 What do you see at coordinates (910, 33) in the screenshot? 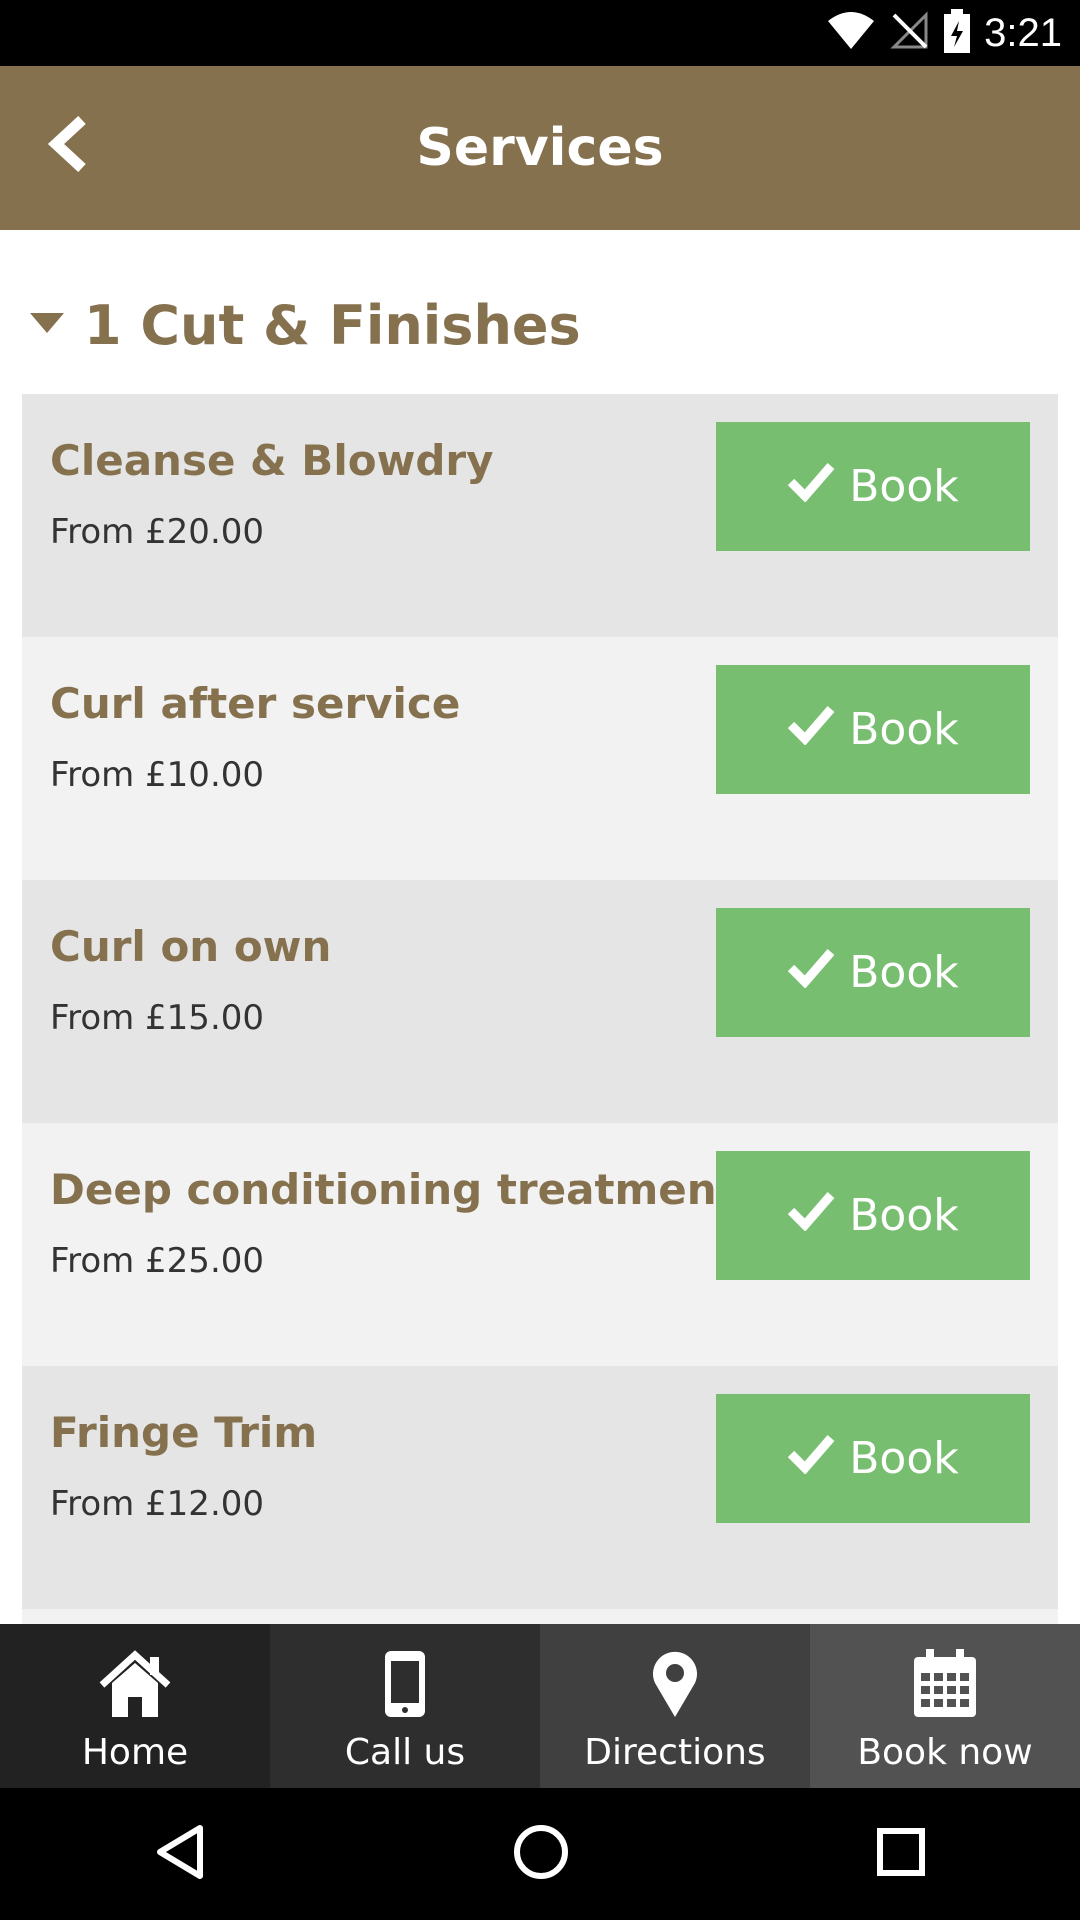
I see `no-signal-icon` at bounding box center [910, 33].